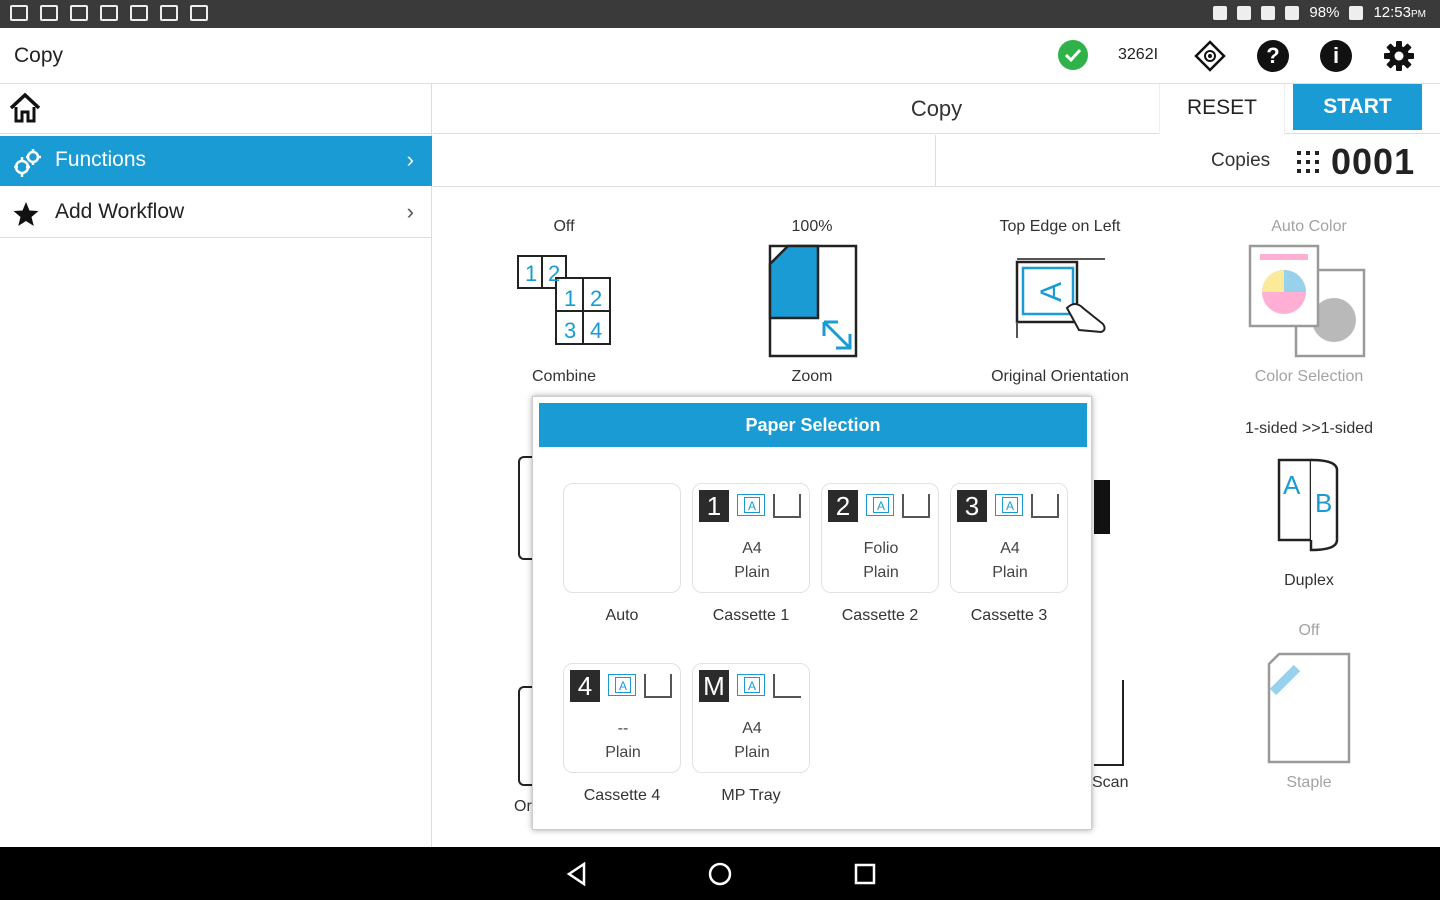  I want to click on sidebar-item-label: Add Workflow, so click(120, 211).